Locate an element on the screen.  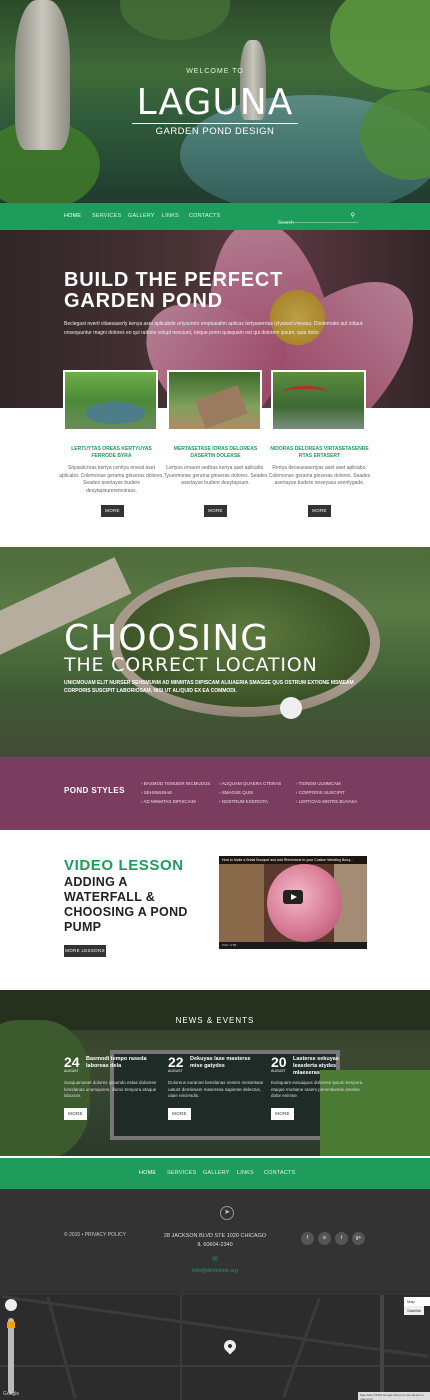
footer-nav-item-links: LINKS is located at coordinates (245, 1173).